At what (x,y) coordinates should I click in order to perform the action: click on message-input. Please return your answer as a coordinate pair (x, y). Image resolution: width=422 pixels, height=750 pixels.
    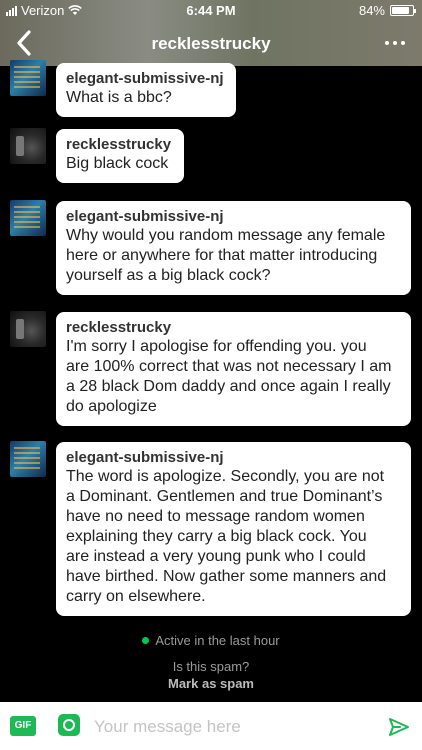
    Looking at the image, I should click on (229, 727).